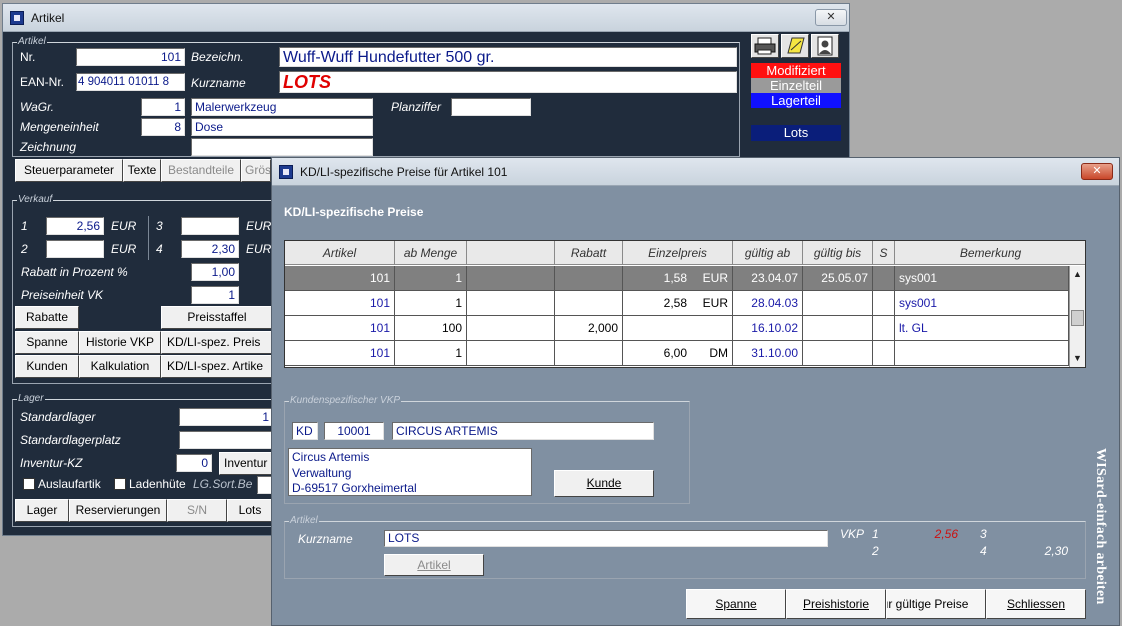 This screenshot has width=1122, height=626. I want to click on wagr-field: 1, so click(163, 107).